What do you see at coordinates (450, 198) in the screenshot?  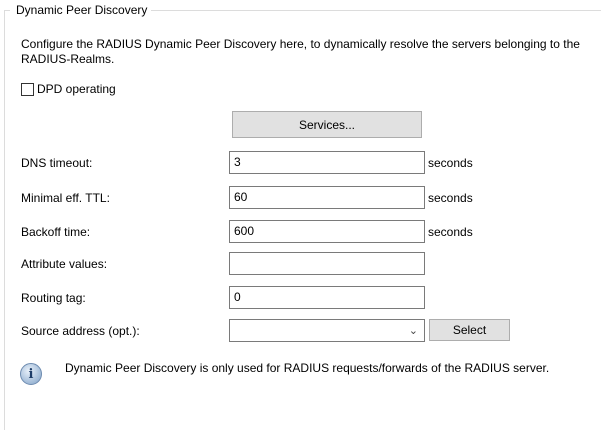 I see `minimal-ttl-unit: seconds` at bounding box center [450, 198].